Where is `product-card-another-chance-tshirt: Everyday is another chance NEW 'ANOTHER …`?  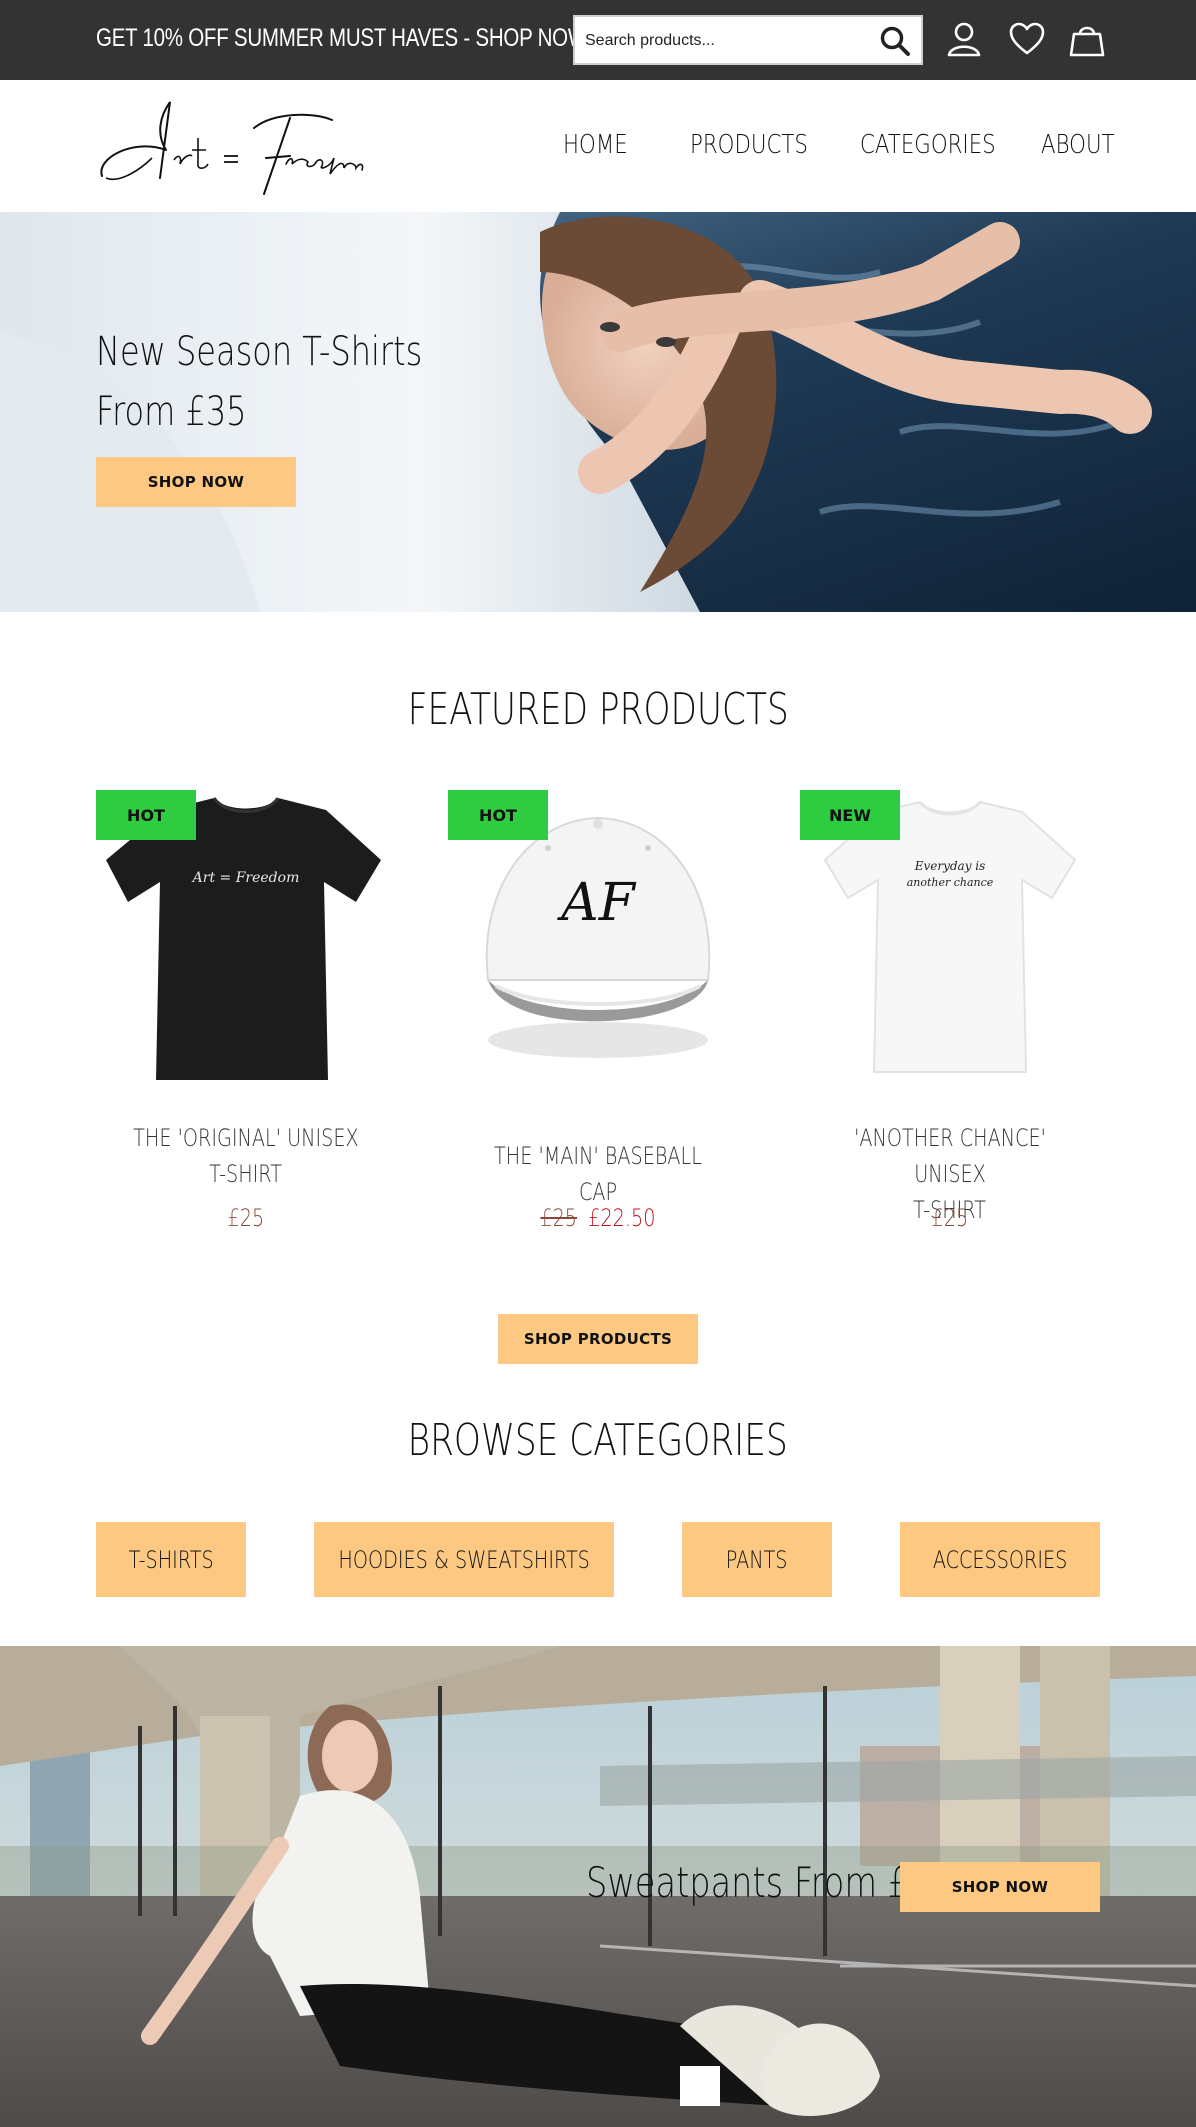 product-card-another-chance-tshirt: Everyday is another chance NEW 'ANOTHER … is located at coordinates (950, 1020).